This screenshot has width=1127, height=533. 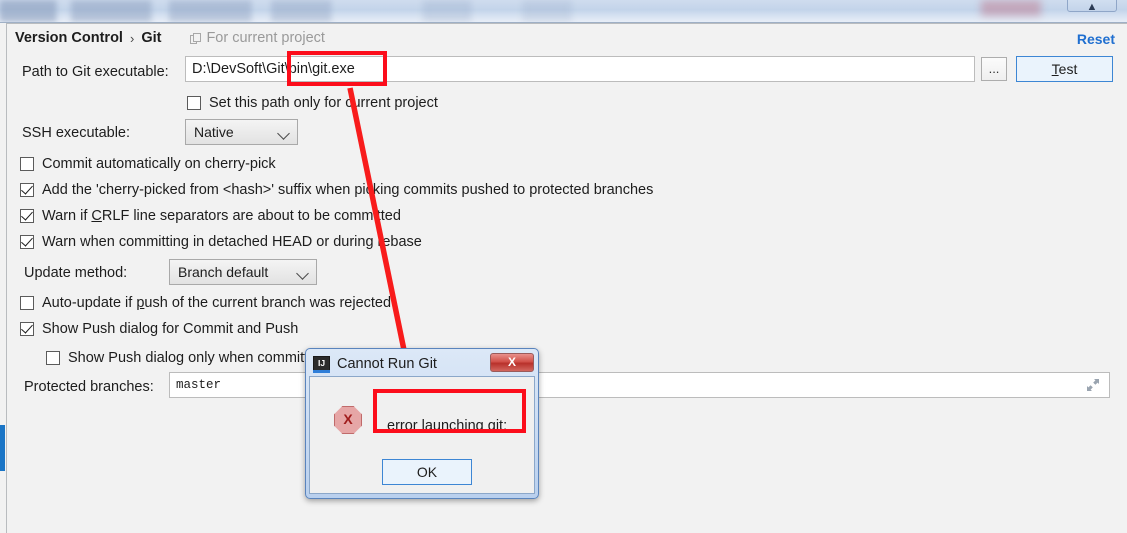 I want to click on checkbox-auto-update-push-rejected, so click(x=27, y=303).